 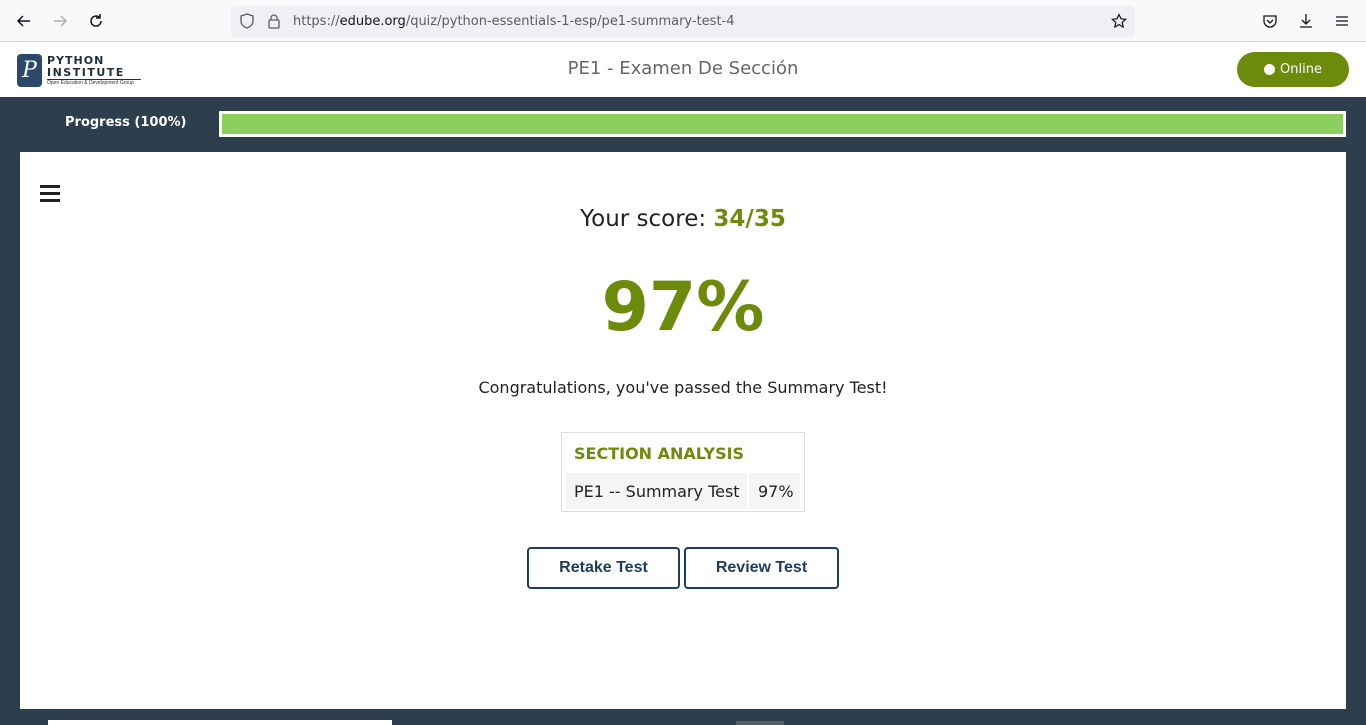 I want to click on bottom-scroll-thumb, so click(x=760, y=723).